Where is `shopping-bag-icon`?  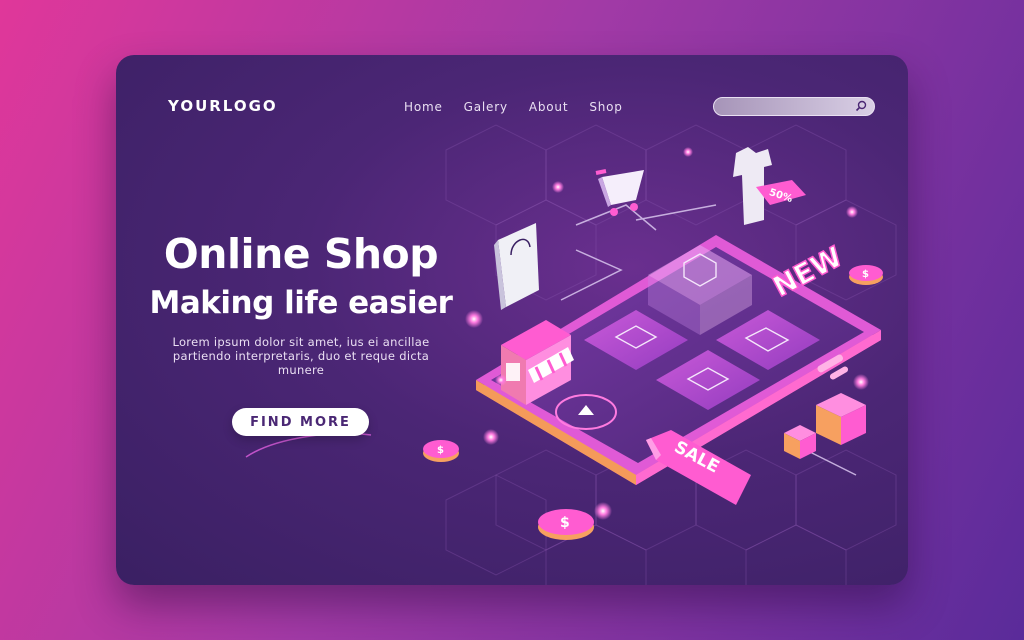
shopping-bag-icon is located at coordinates (516, 266).